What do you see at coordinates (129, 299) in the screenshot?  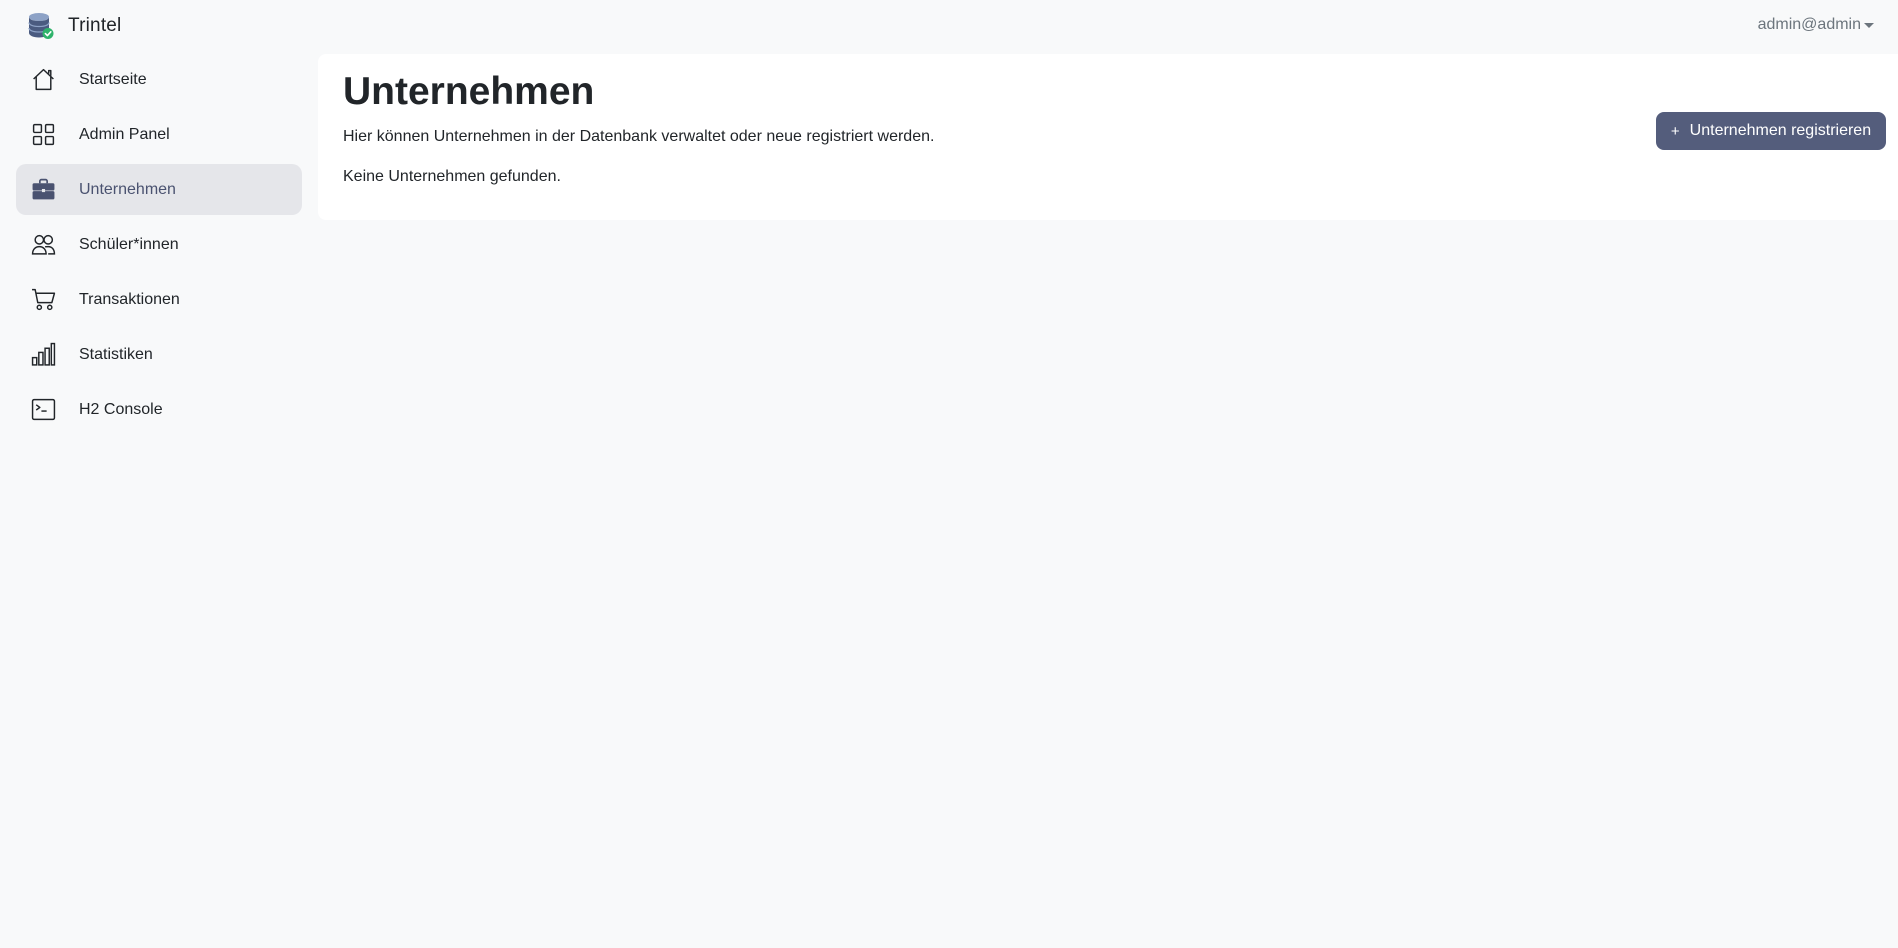 I see `sidebar-item-label: Transaktionen` at bounding box center [129, 299].